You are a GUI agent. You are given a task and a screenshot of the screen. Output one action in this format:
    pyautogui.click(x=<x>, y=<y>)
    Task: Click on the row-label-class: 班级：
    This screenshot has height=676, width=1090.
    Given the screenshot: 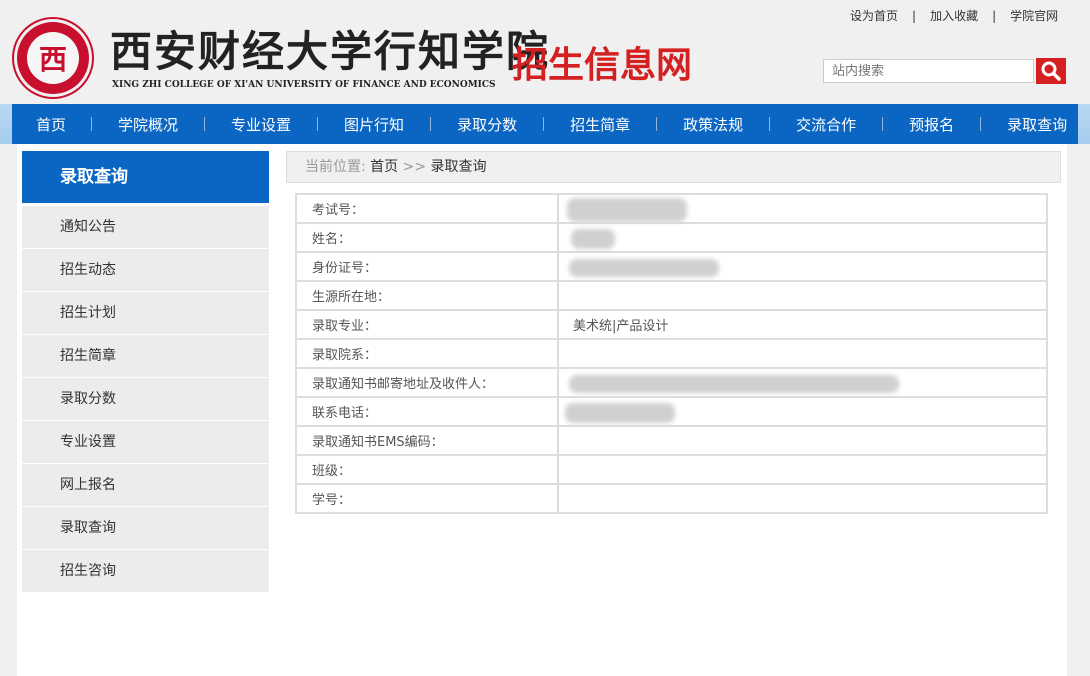 What is the action you would take?
    pyautogui.click(x=427, y=469)
    